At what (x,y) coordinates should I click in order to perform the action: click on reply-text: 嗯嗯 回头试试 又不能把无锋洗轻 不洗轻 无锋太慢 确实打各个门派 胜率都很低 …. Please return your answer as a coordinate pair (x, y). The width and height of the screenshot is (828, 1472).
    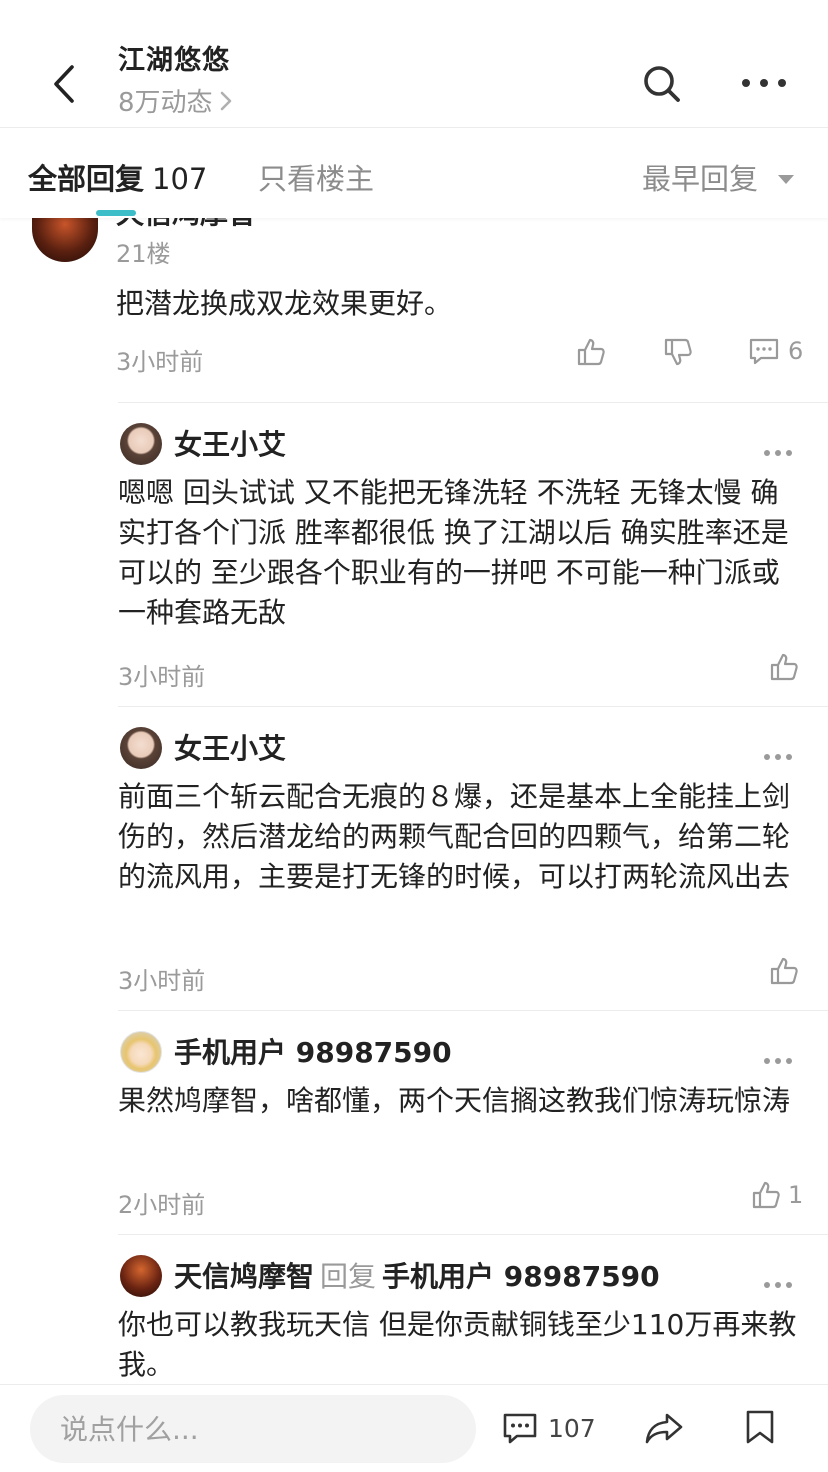
    Looking at the image, I should click on (453, 552).